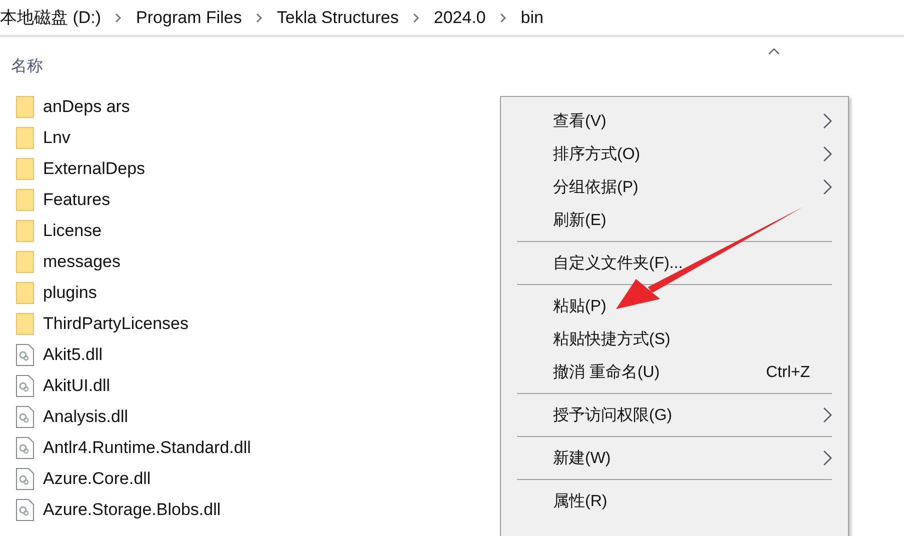 The width and height of the screenshot is (904, 536). I want to click on file-name: ExternalDeps, so click(94, 168).